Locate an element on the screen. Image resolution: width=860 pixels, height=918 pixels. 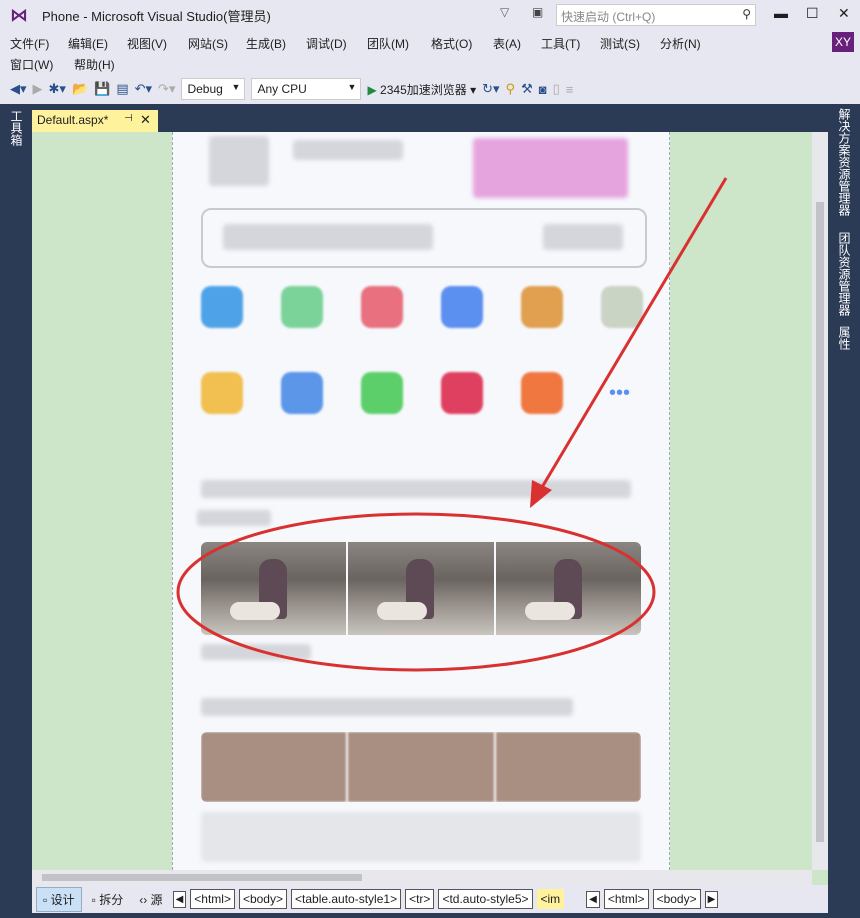
menu-build: 生成(B) is located at coordinates (266, 43).